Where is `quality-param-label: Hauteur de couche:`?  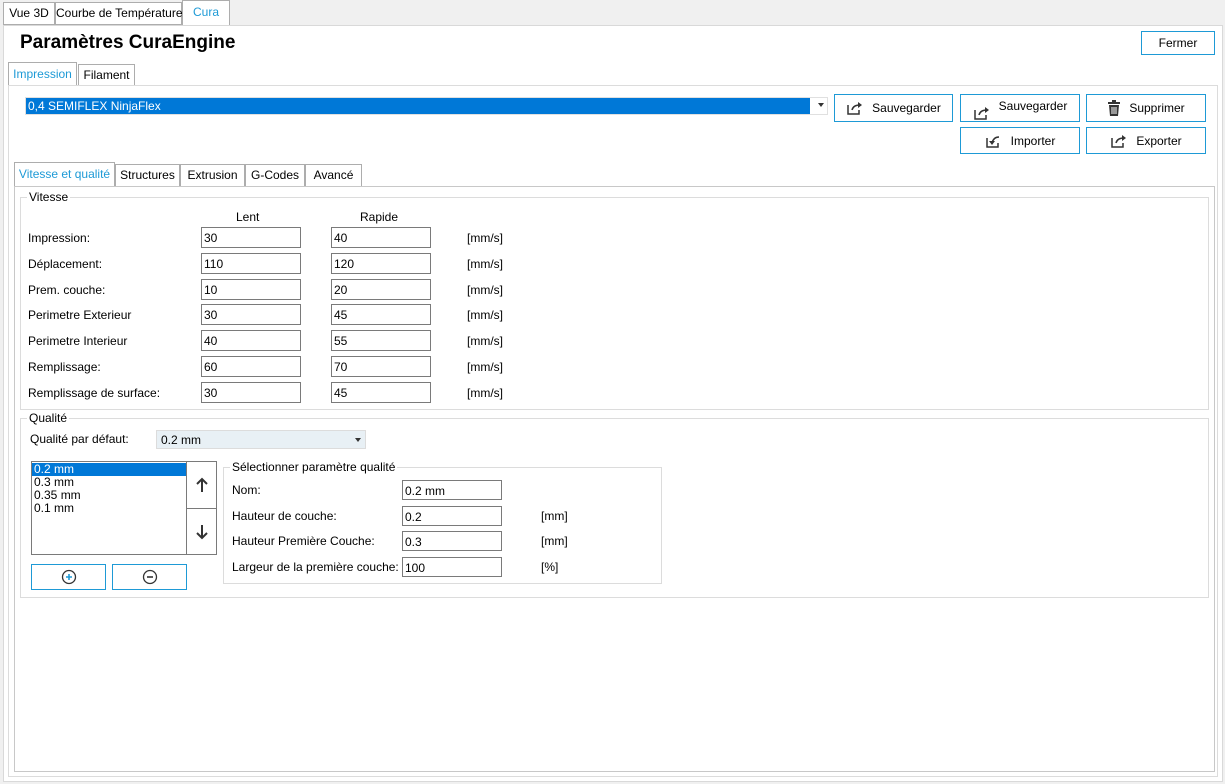 quality-param-label: Hauteur de couche: is located at coordinates (284, 516).